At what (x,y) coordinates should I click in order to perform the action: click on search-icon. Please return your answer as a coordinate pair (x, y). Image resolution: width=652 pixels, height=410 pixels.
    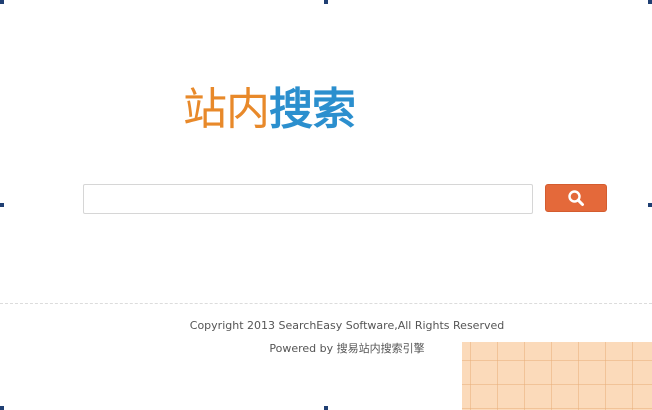
    Looking at the image, I should click on (576, 198).